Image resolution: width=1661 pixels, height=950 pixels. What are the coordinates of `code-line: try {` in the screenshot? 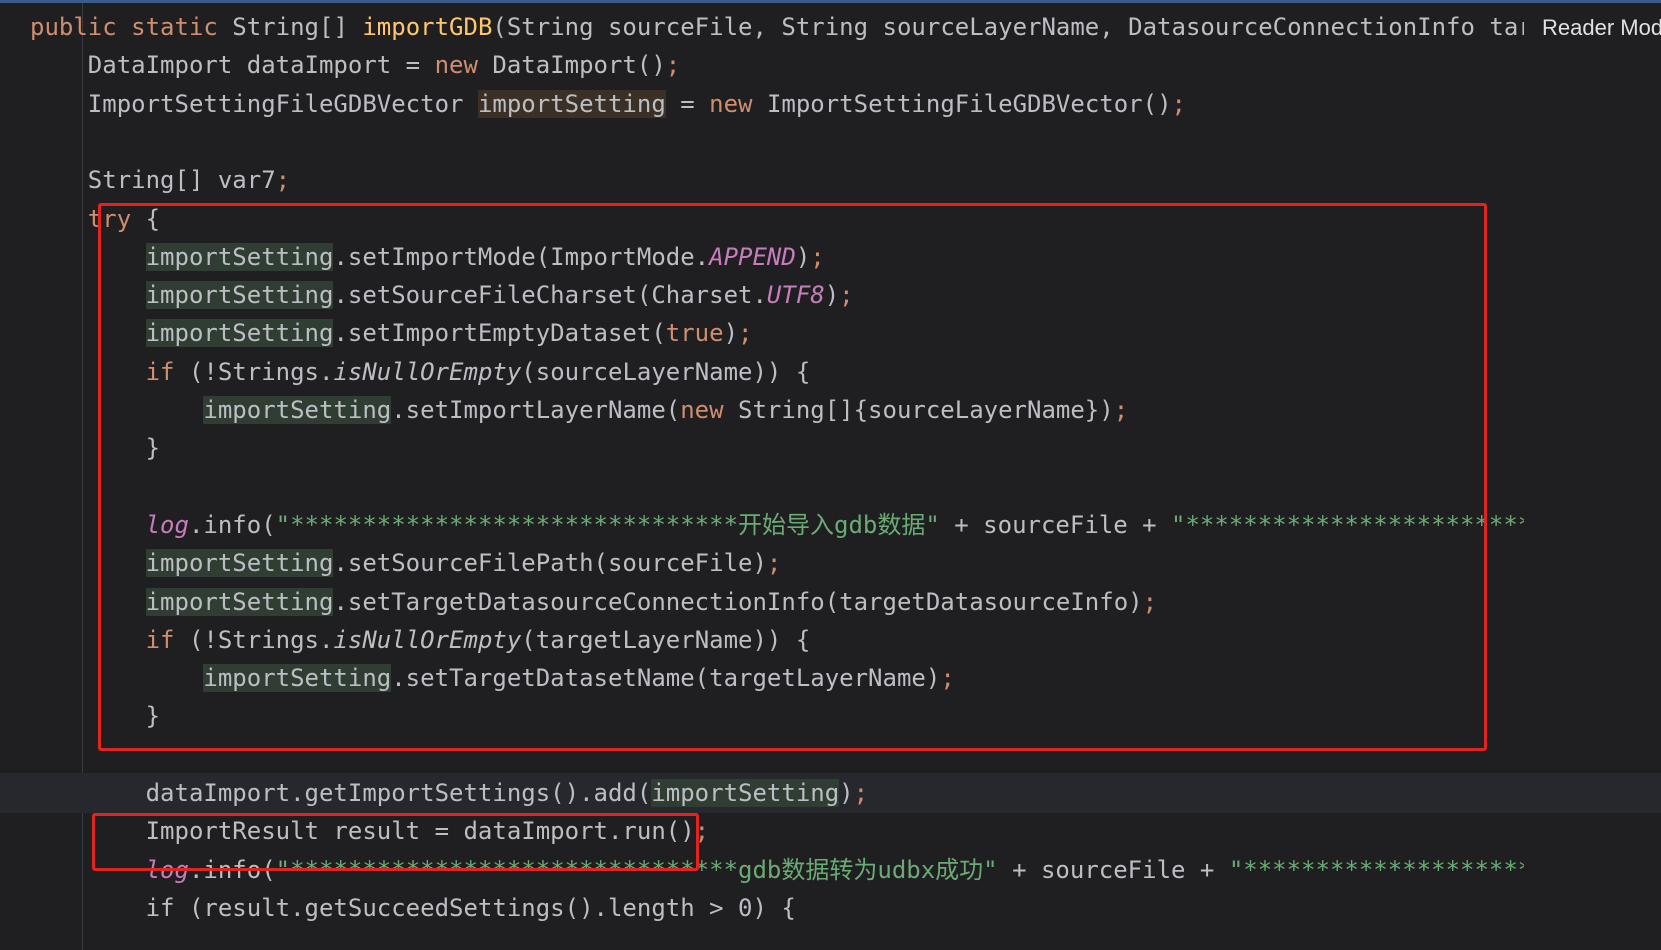 It's located at (830, 219).